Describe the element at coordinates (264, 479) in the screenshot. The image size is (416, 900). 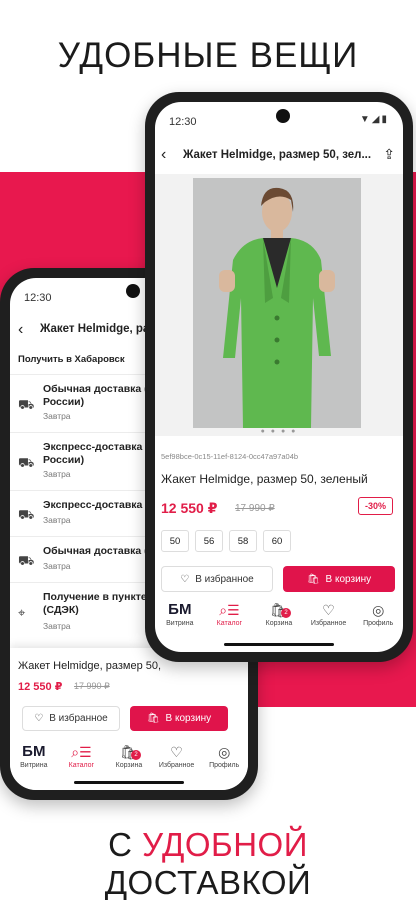
I see `product-title: Жакет Helmidge, размер 50, зеленый` at that location.